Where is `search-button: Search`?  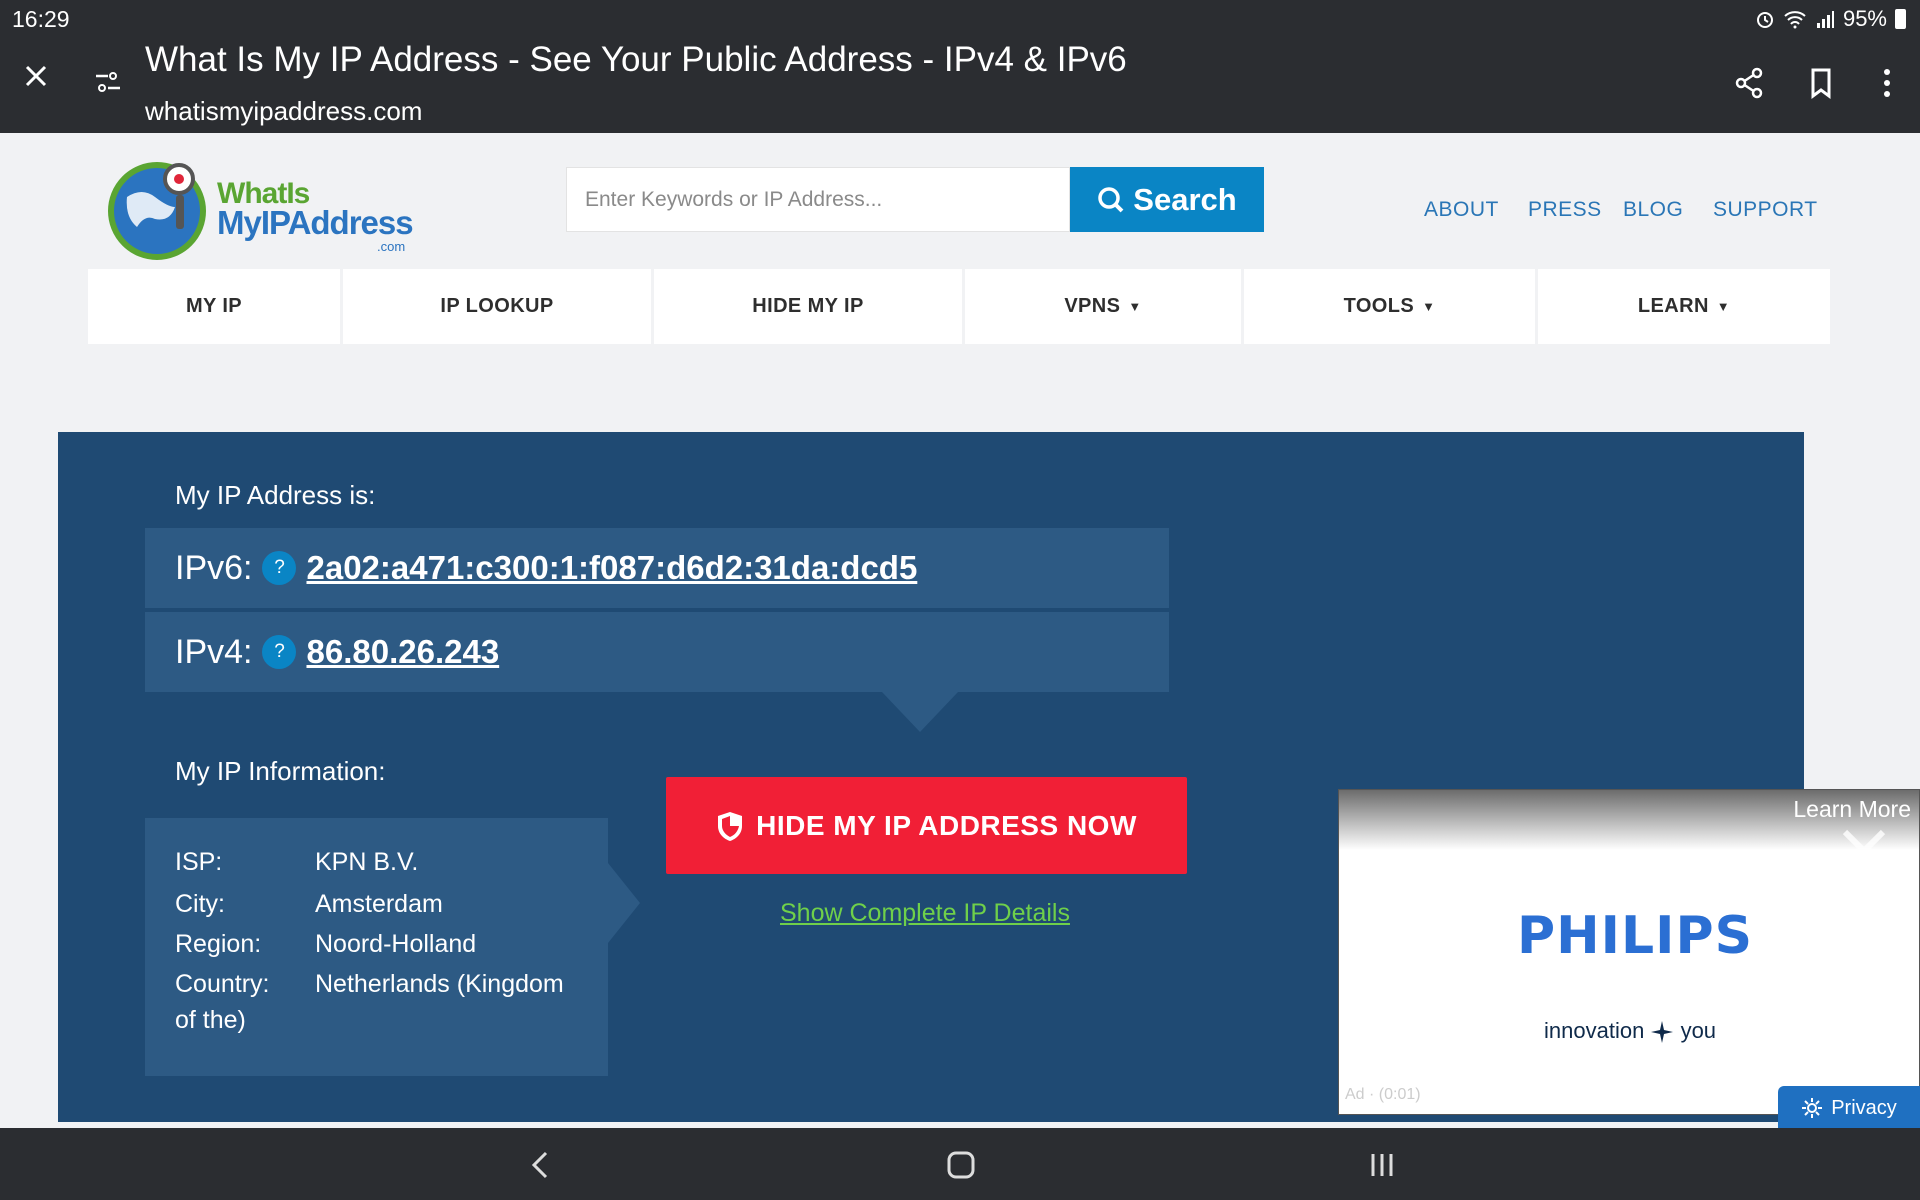 search-button: Search is located at coordinates (1167, 199).